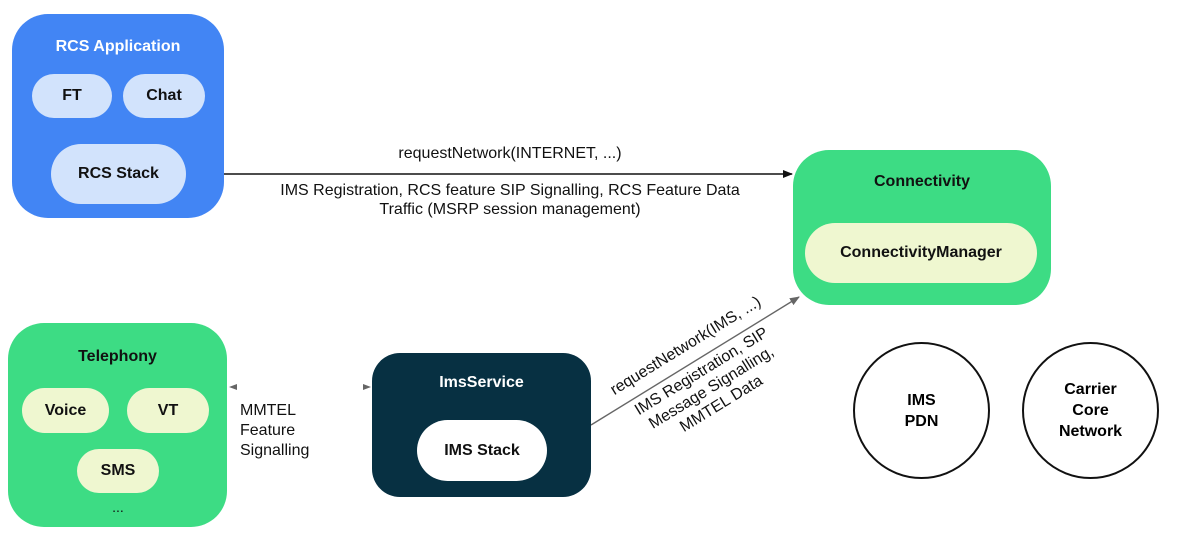  What do you see at coordinates (275, 450) in the screenshot?
I see `mmtel-label-line3: Signalling` at bounding box center [275, 450].